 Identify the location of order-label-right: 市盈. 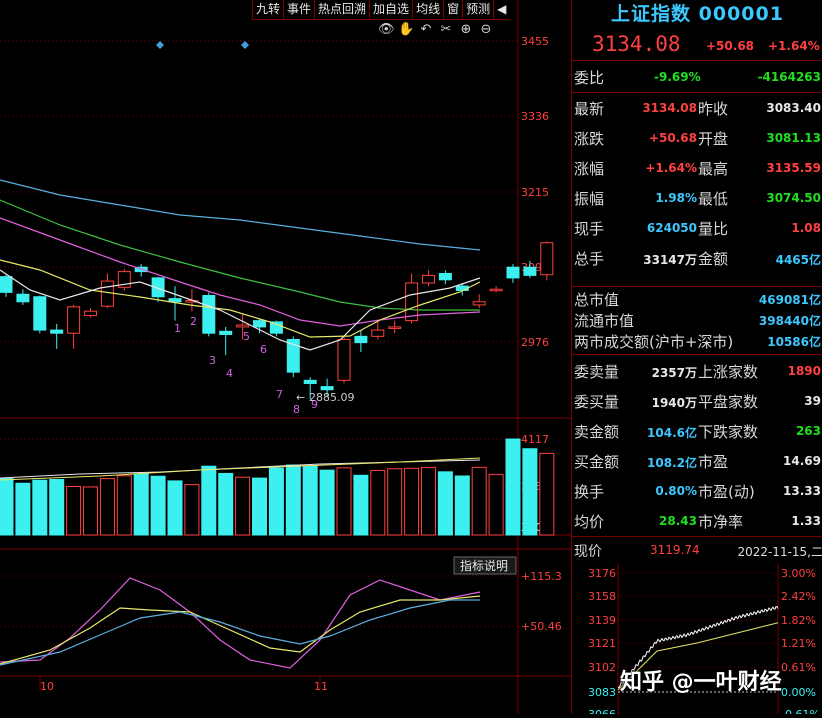
(713, 462).